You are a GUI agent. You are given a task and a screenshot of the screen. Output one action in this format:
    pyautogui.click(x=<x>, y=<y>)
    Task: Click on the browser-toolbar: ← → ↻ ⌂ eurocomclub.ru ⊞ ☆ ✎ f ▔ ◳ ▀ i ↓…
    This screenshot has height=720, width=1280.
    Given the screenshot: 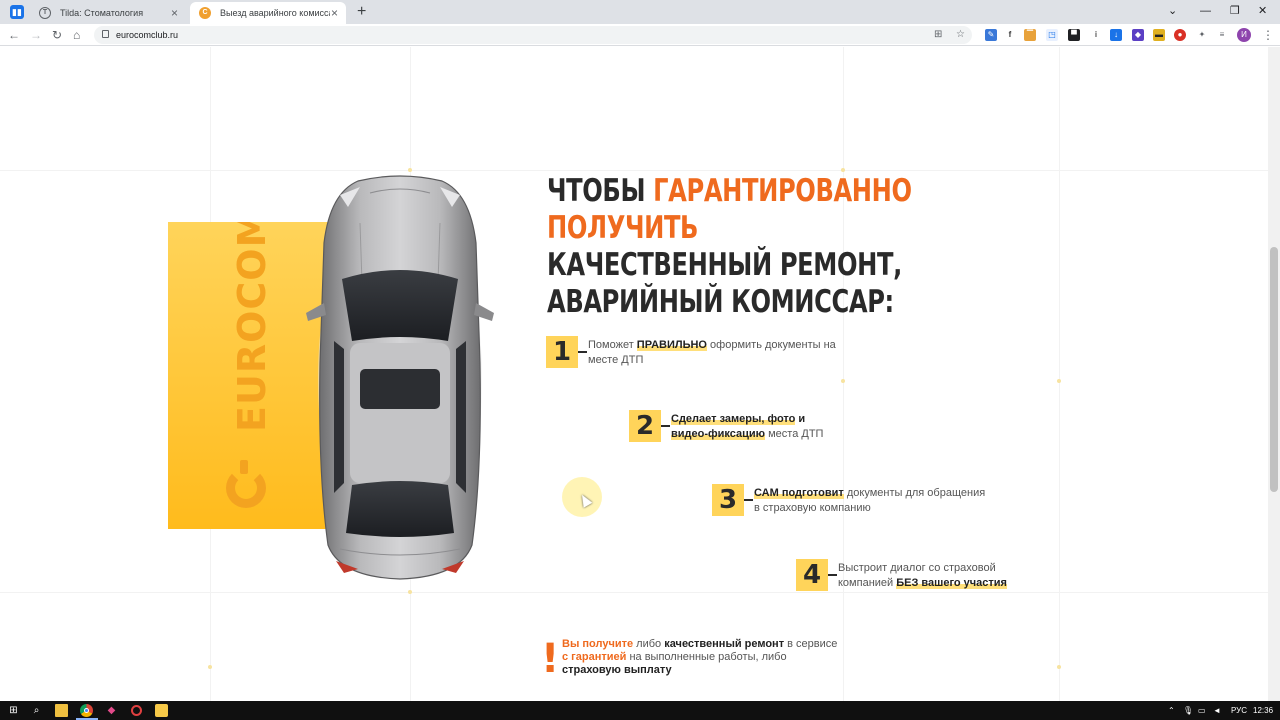 What is the action you would take?
    pyautogui.click(x=640, y=35)
    